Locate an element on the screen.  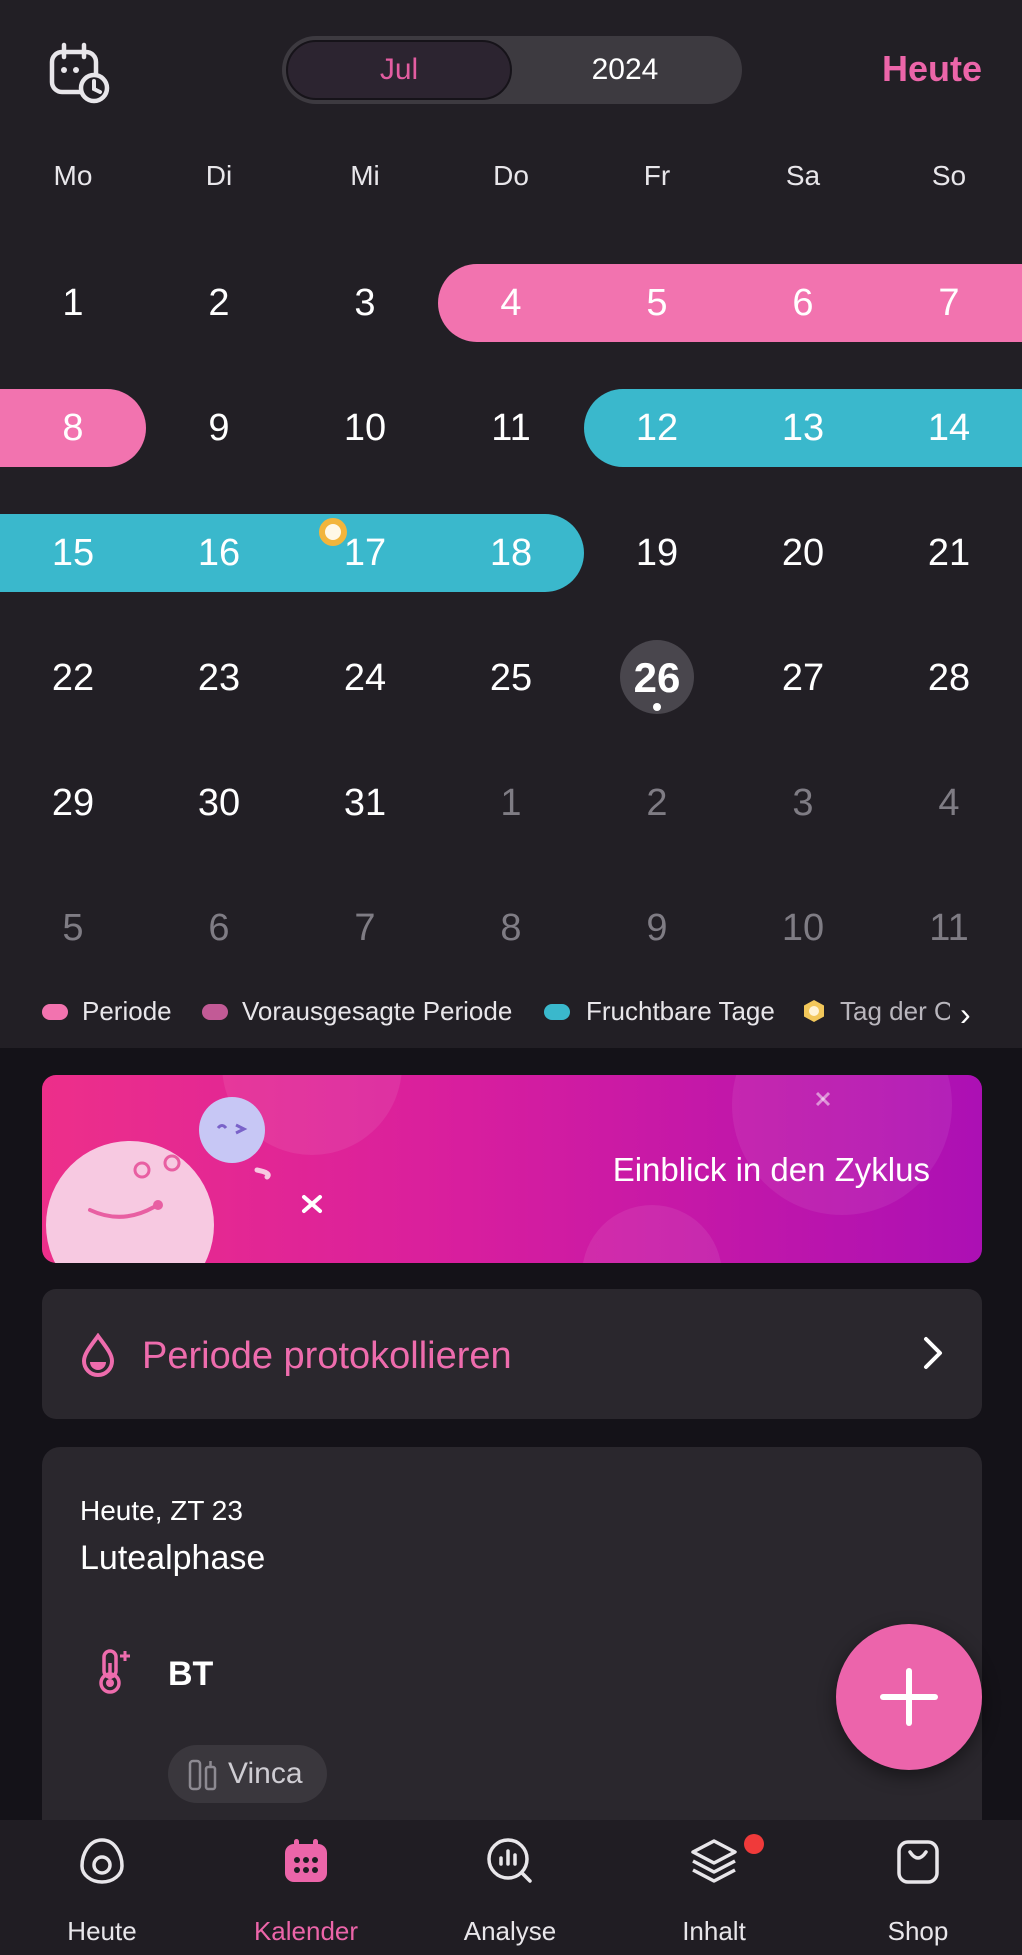
calendar-day: 19 is located at coordinates (657, 553).